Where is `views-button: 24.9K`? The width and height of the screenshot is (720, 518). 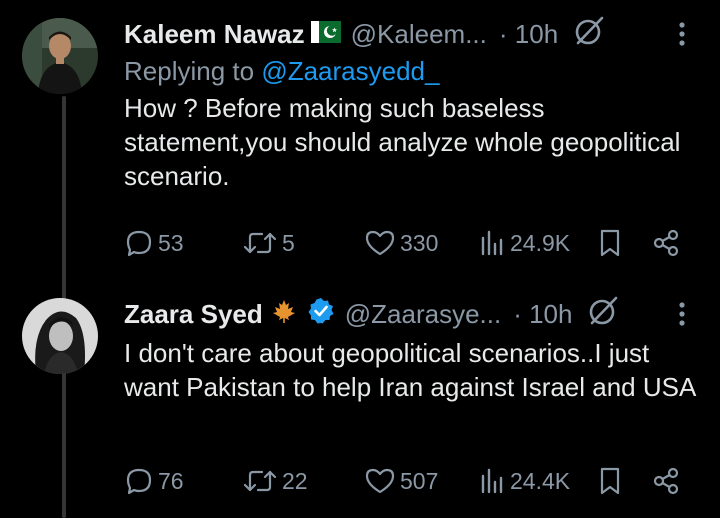
views-button: 24.9K is located at coordinates (524, 243).